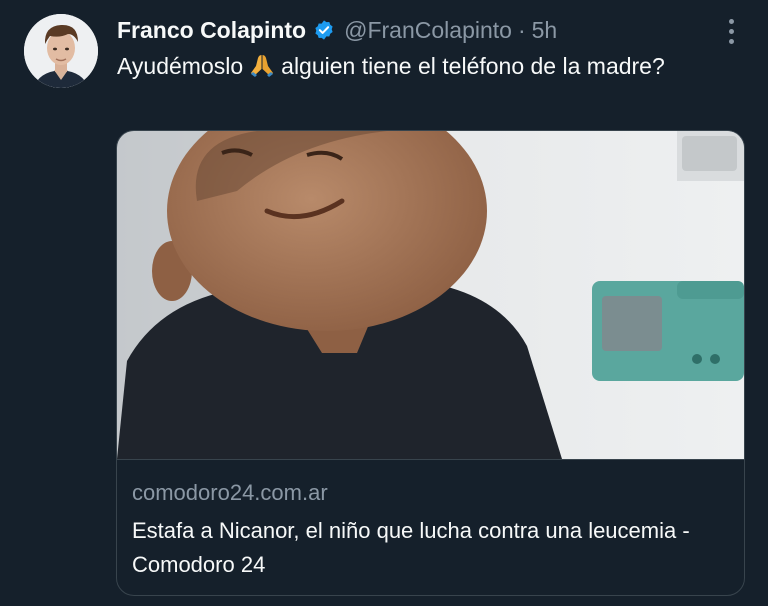  I want to click on more-options-icon, so click(731, 31).